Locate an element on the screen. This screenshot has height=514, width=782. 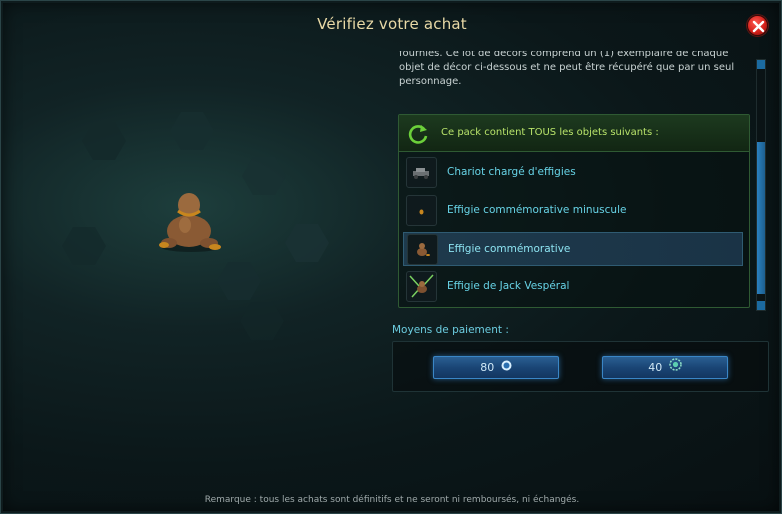
refresh-icon is located at coordinates (418, 136).